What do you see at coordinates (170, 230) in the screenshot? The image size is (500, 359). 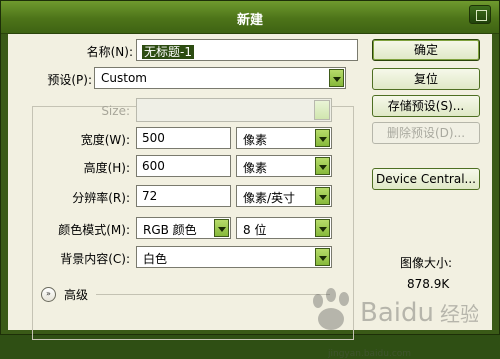 I see `color-mode-value: RGB 颜色` at bounding box center [170, 230].